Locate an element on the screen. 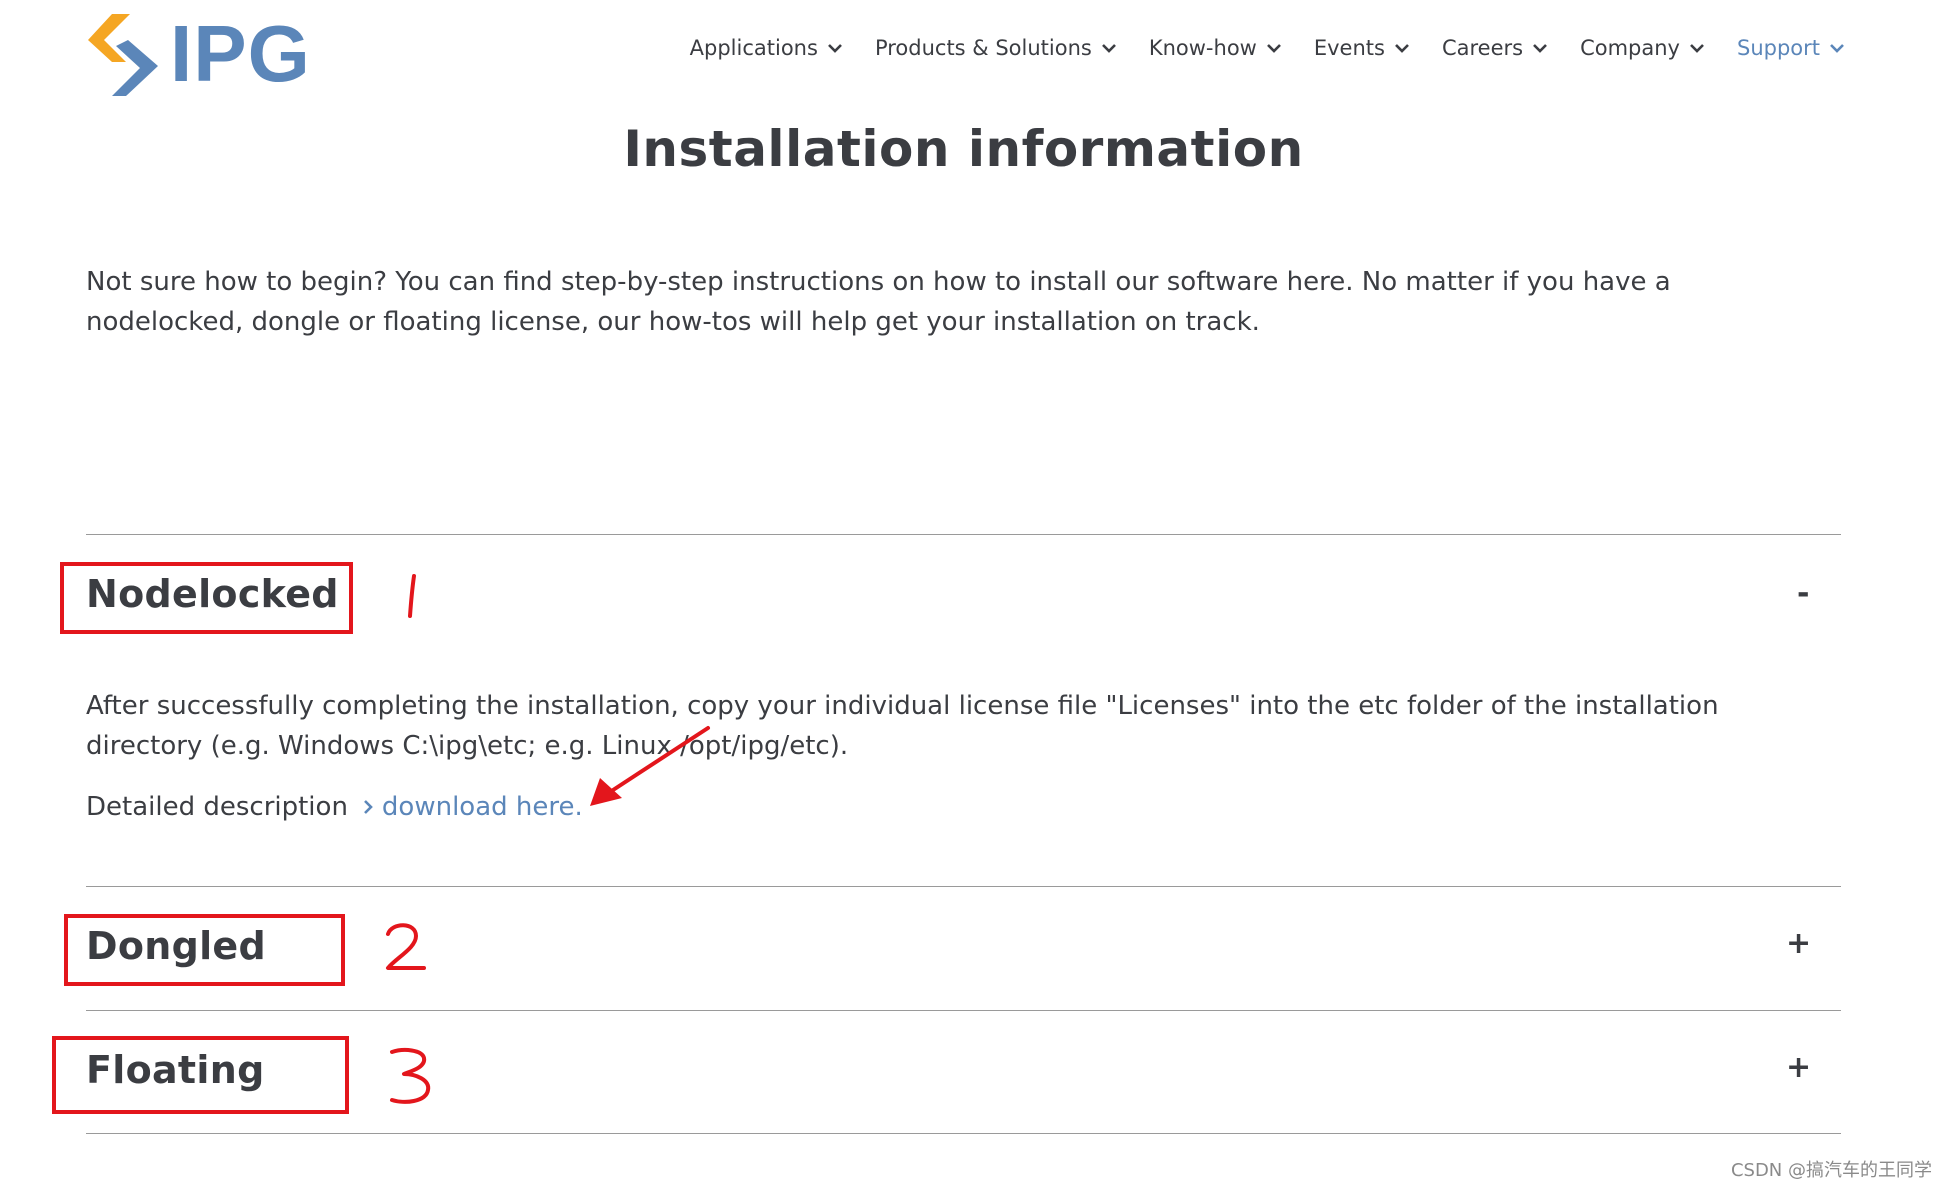 This screenshot has width=1947, height=1192. page-title: Installation information is located at coordinates (963, 149).